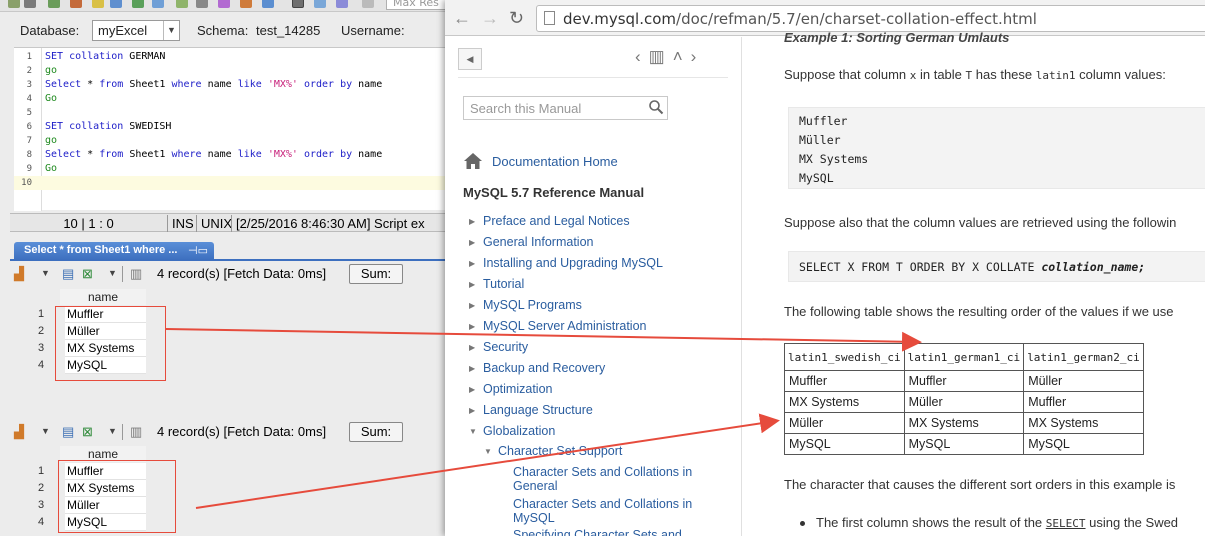 The image size is (1205, 536). Describe the element at coordinates (554, 192) in the screenshot. I see `manual-title: MySQL 5.7 Reference Manual` at that location.